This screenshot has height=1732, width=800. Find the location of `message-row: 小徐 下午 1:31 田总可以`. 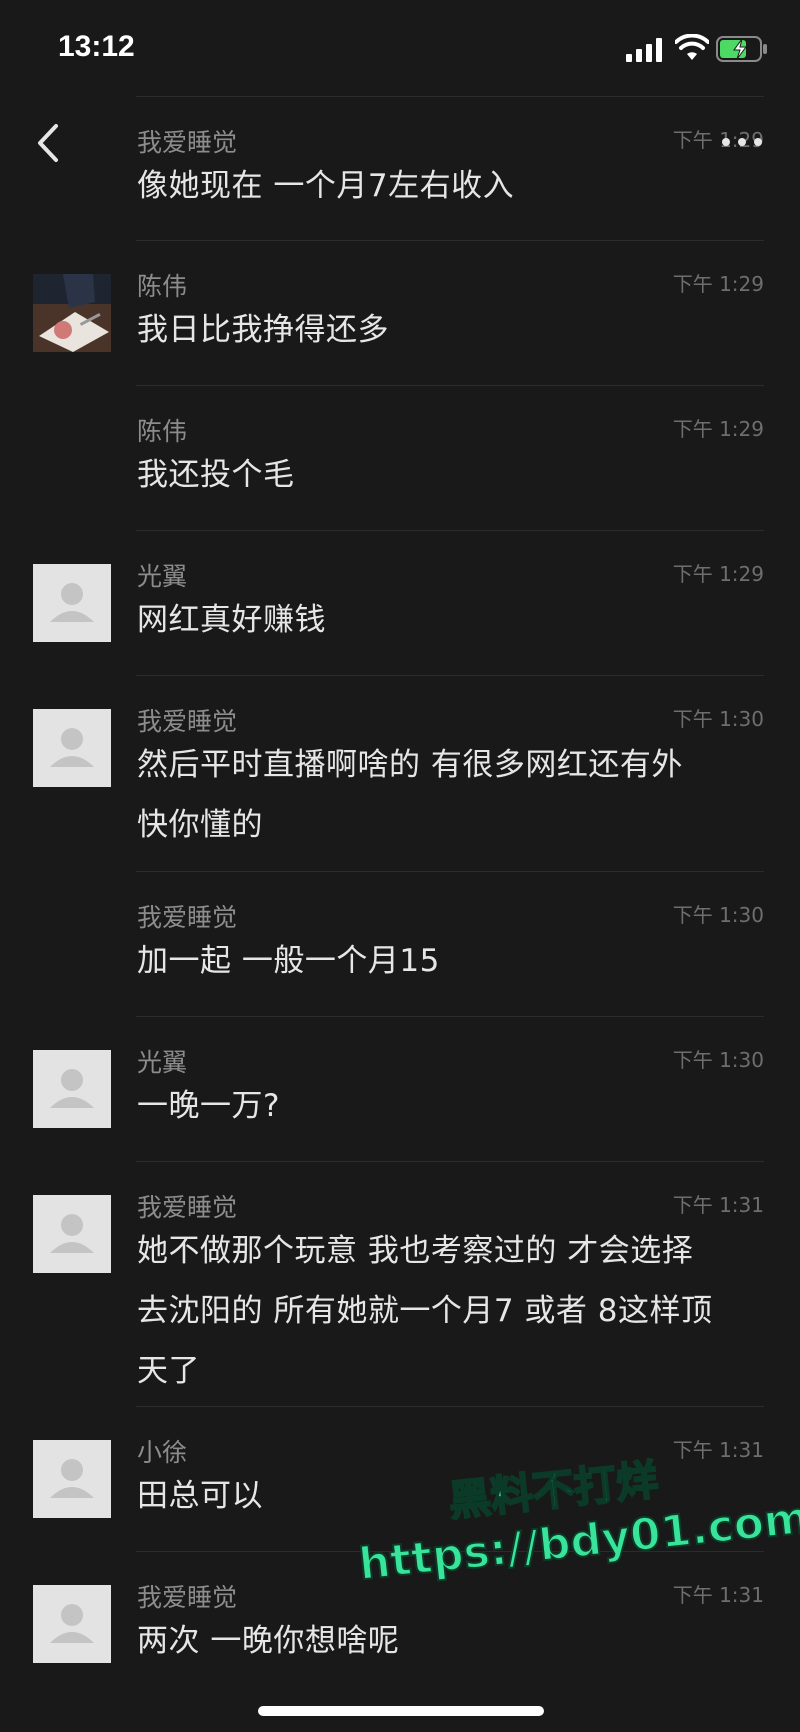

message-row: 小徐 下午 1:31 田总可以 is located at coordinates (400, 1476).